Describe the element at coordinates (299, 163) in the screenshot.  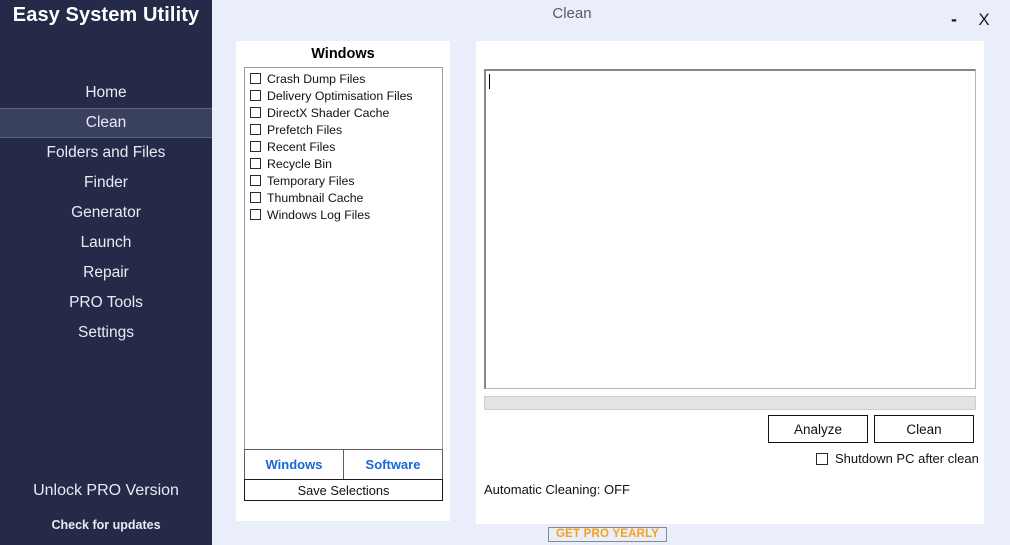
I see `list-item-label: Recycle Bin` at that location.